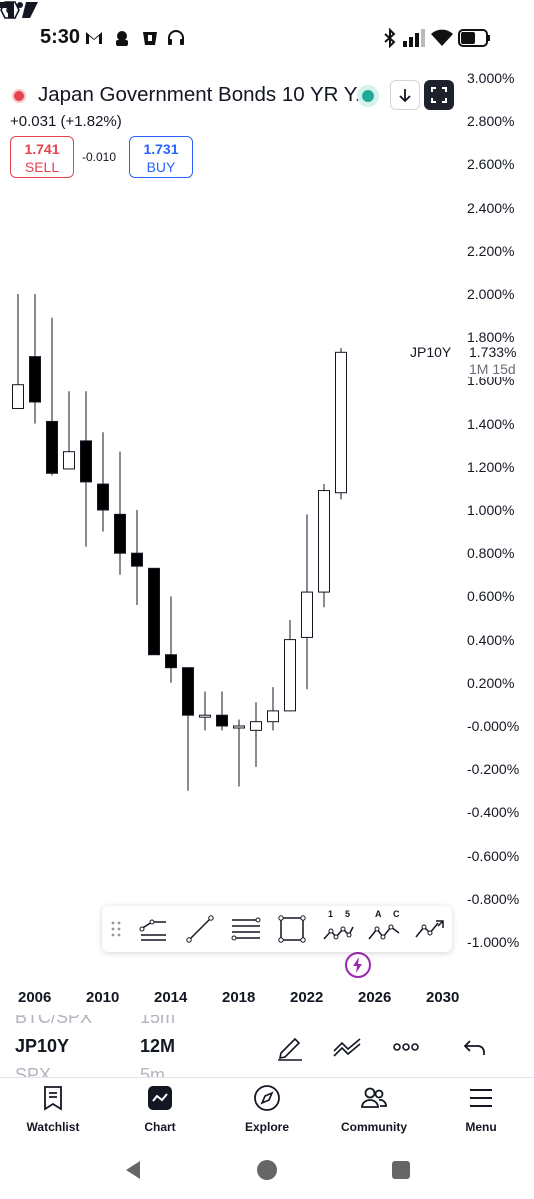 The image size is (534, 1199). Describe the element at coordinates (430, 929) in the screenshot. I see `path-tool-icon` at that location.